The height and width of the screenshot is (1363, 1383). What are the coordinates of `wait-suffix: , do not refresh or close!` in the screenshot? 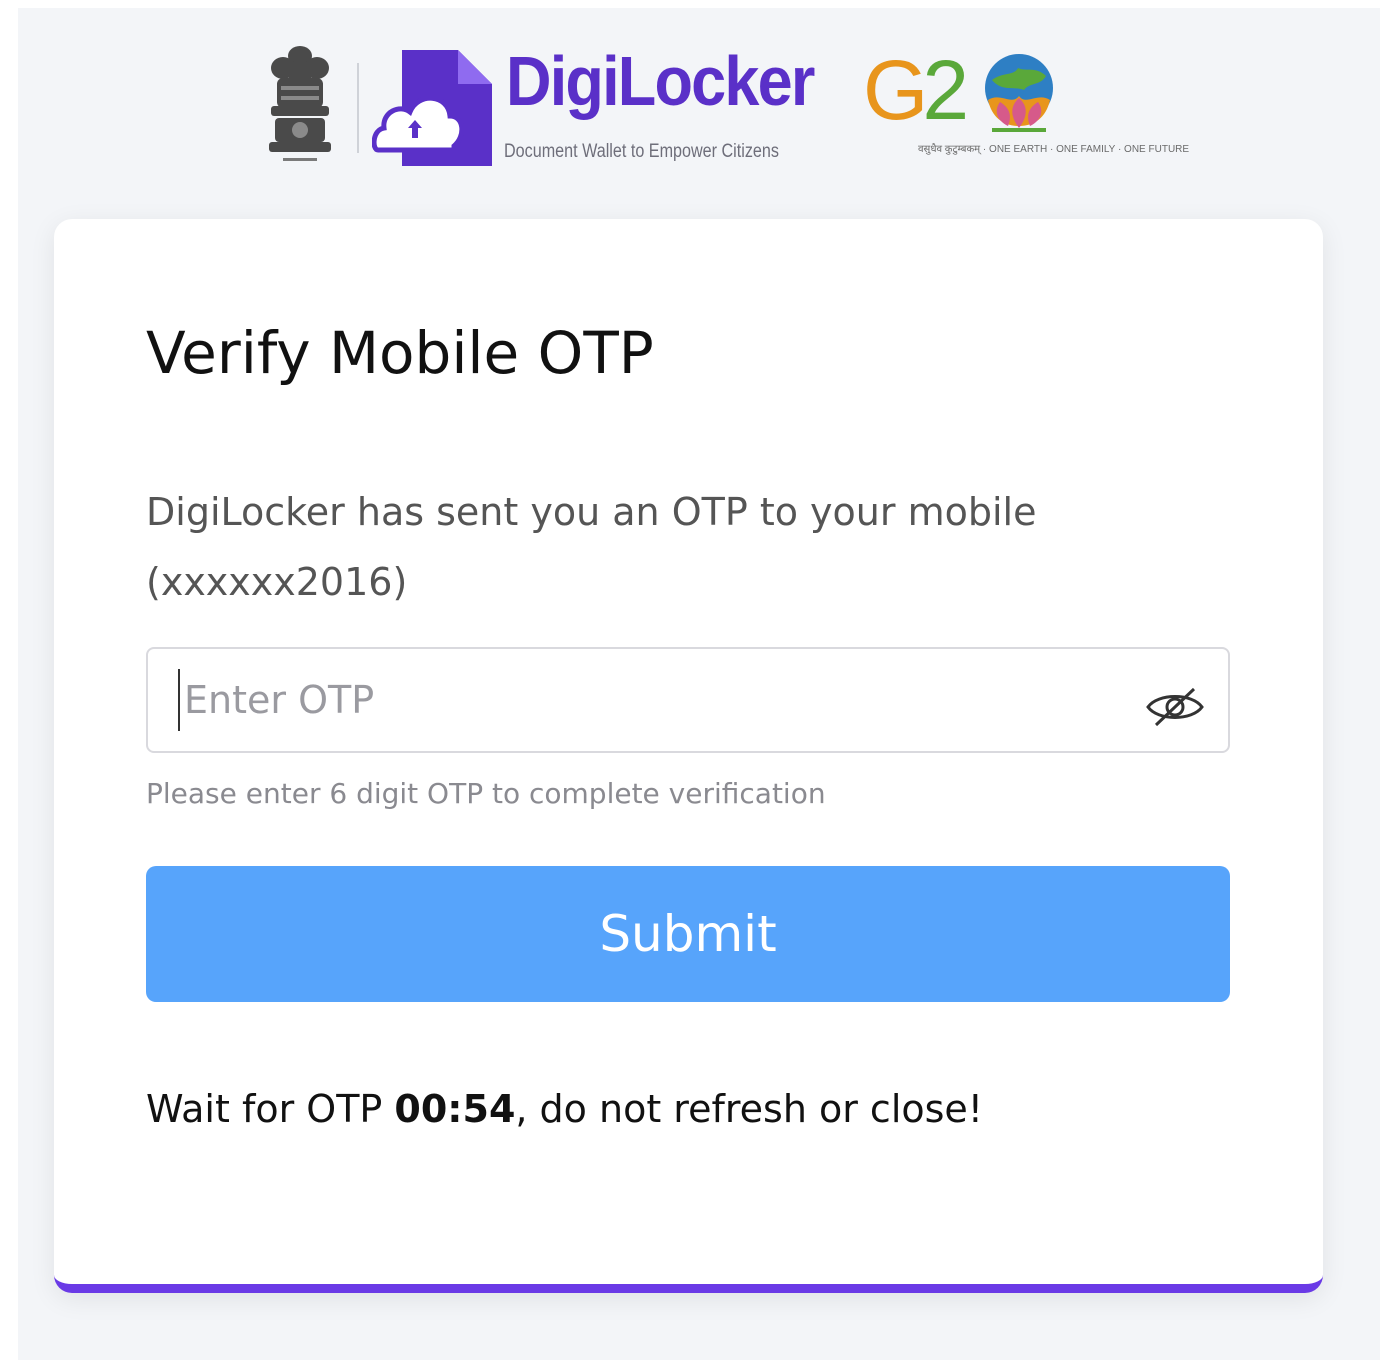 It's located at (749, 1109).